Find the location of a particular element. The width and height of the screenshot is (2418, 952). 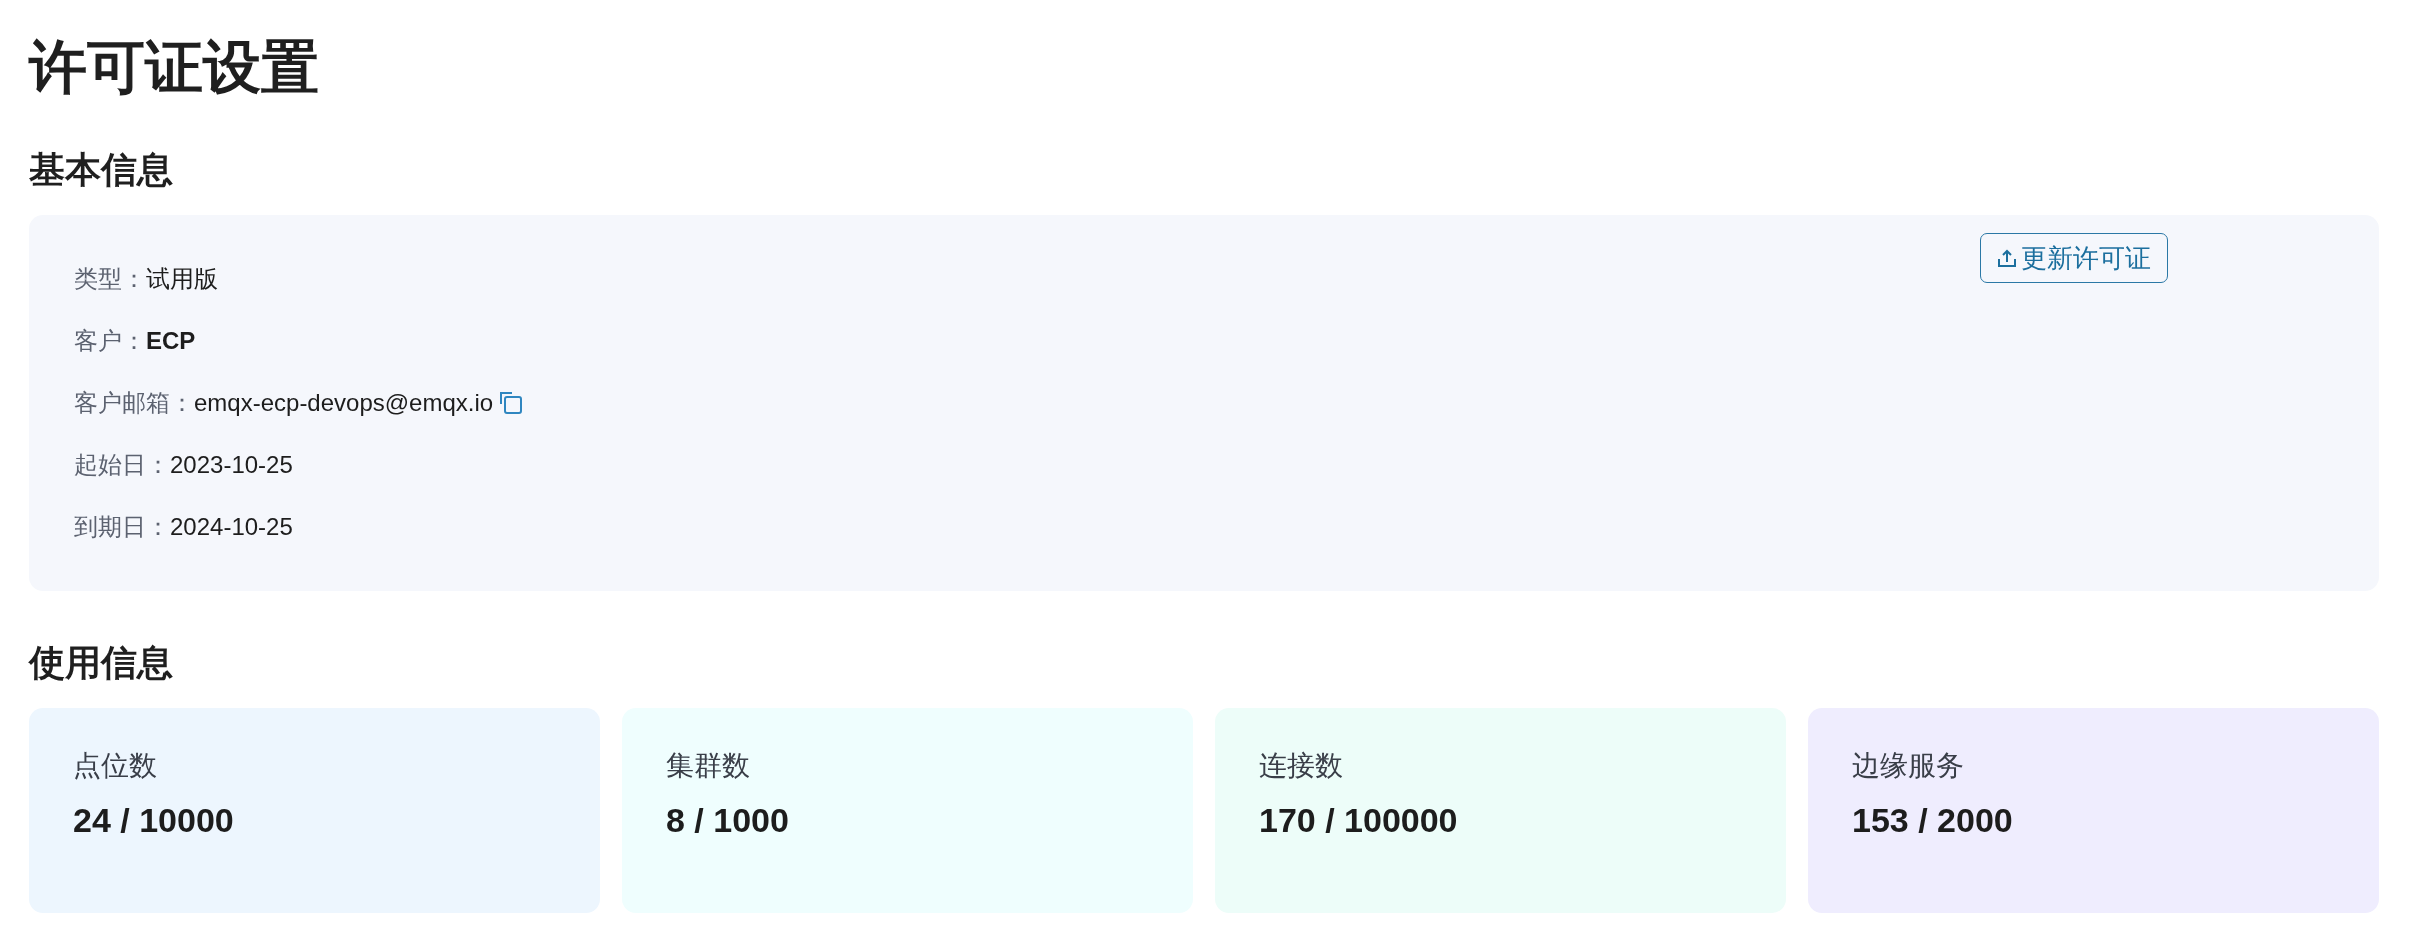

usage-label: 边缘服务 is located at coordinates (1908, 766).